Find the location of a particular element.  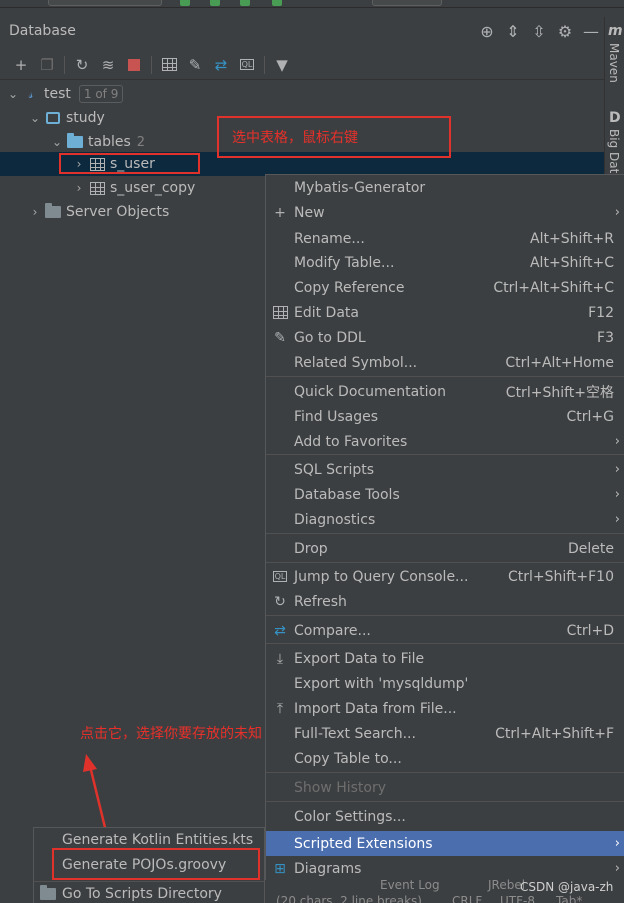

menu-item-shortcut: Ctrl+Alt+Home is located at coordinates (559, 362).